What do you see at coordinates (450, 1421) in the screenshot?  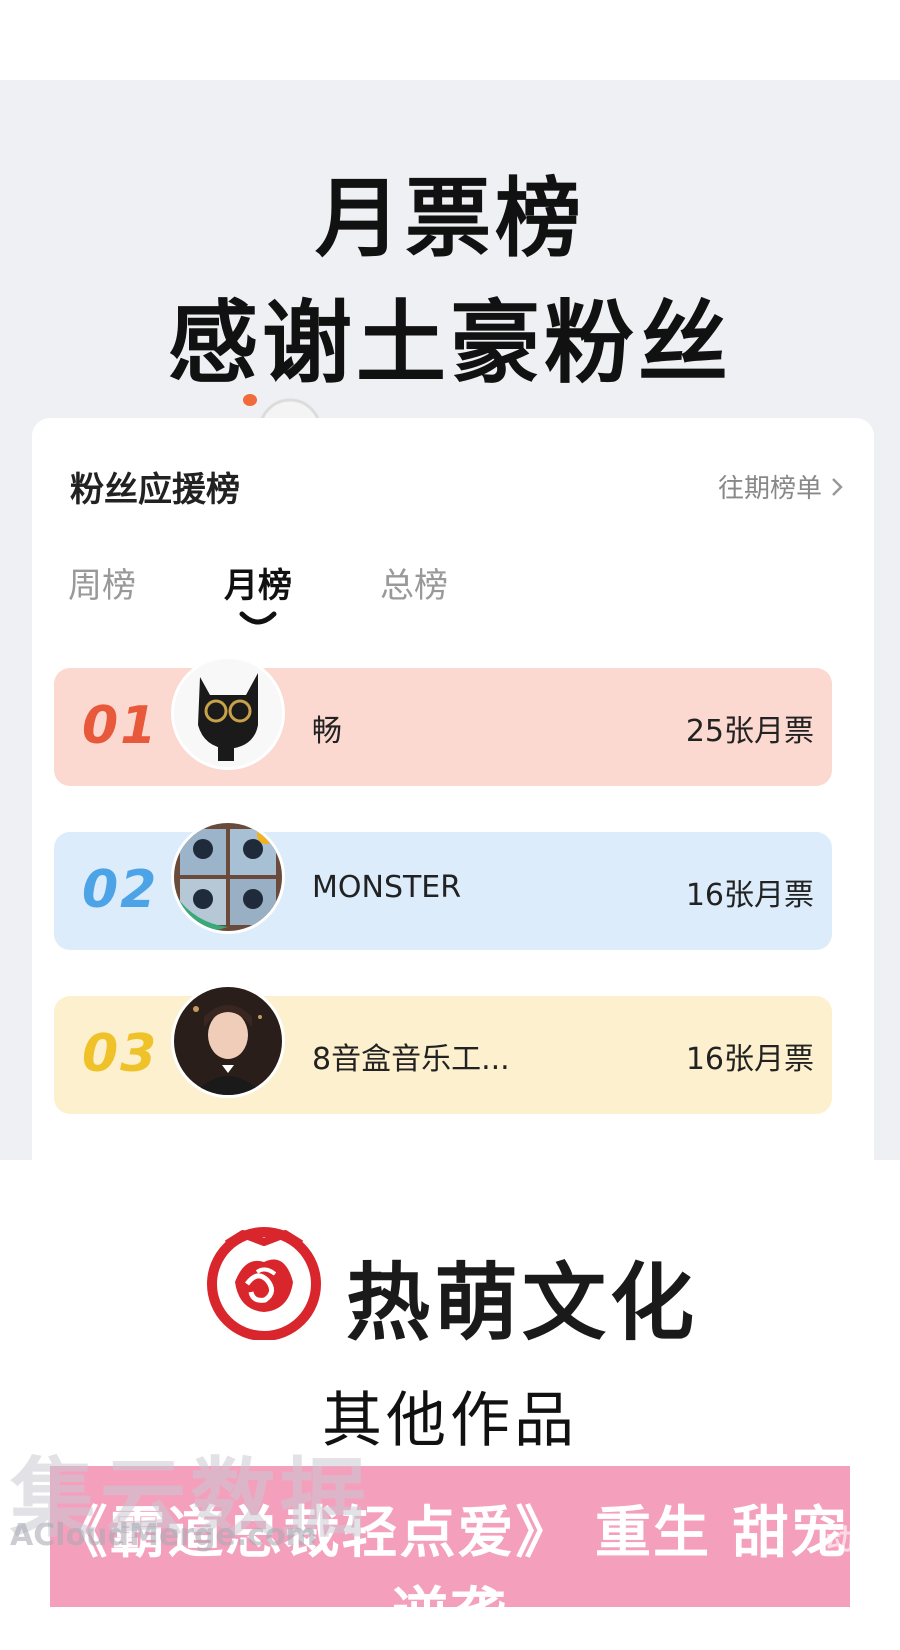 I see `other-works-heading: 其他作品` at bounding box center [450, 1421].